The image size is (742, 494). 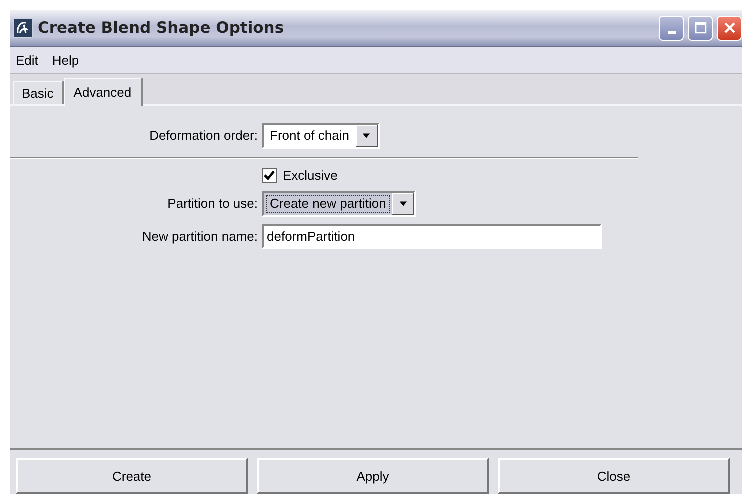 What do you see at coordinates (38, 92) in the screenshot?
I see `tab: Basic` at bounding box center [38, 92].